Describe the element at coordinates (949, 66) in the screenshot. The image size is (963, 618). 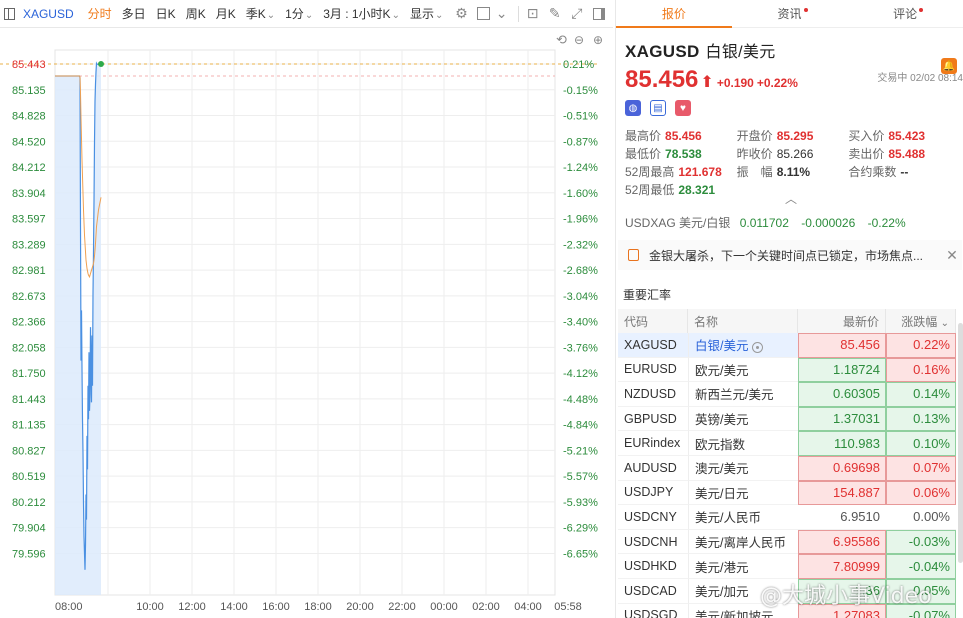
I see `bell-icon: 🔔` at that location.